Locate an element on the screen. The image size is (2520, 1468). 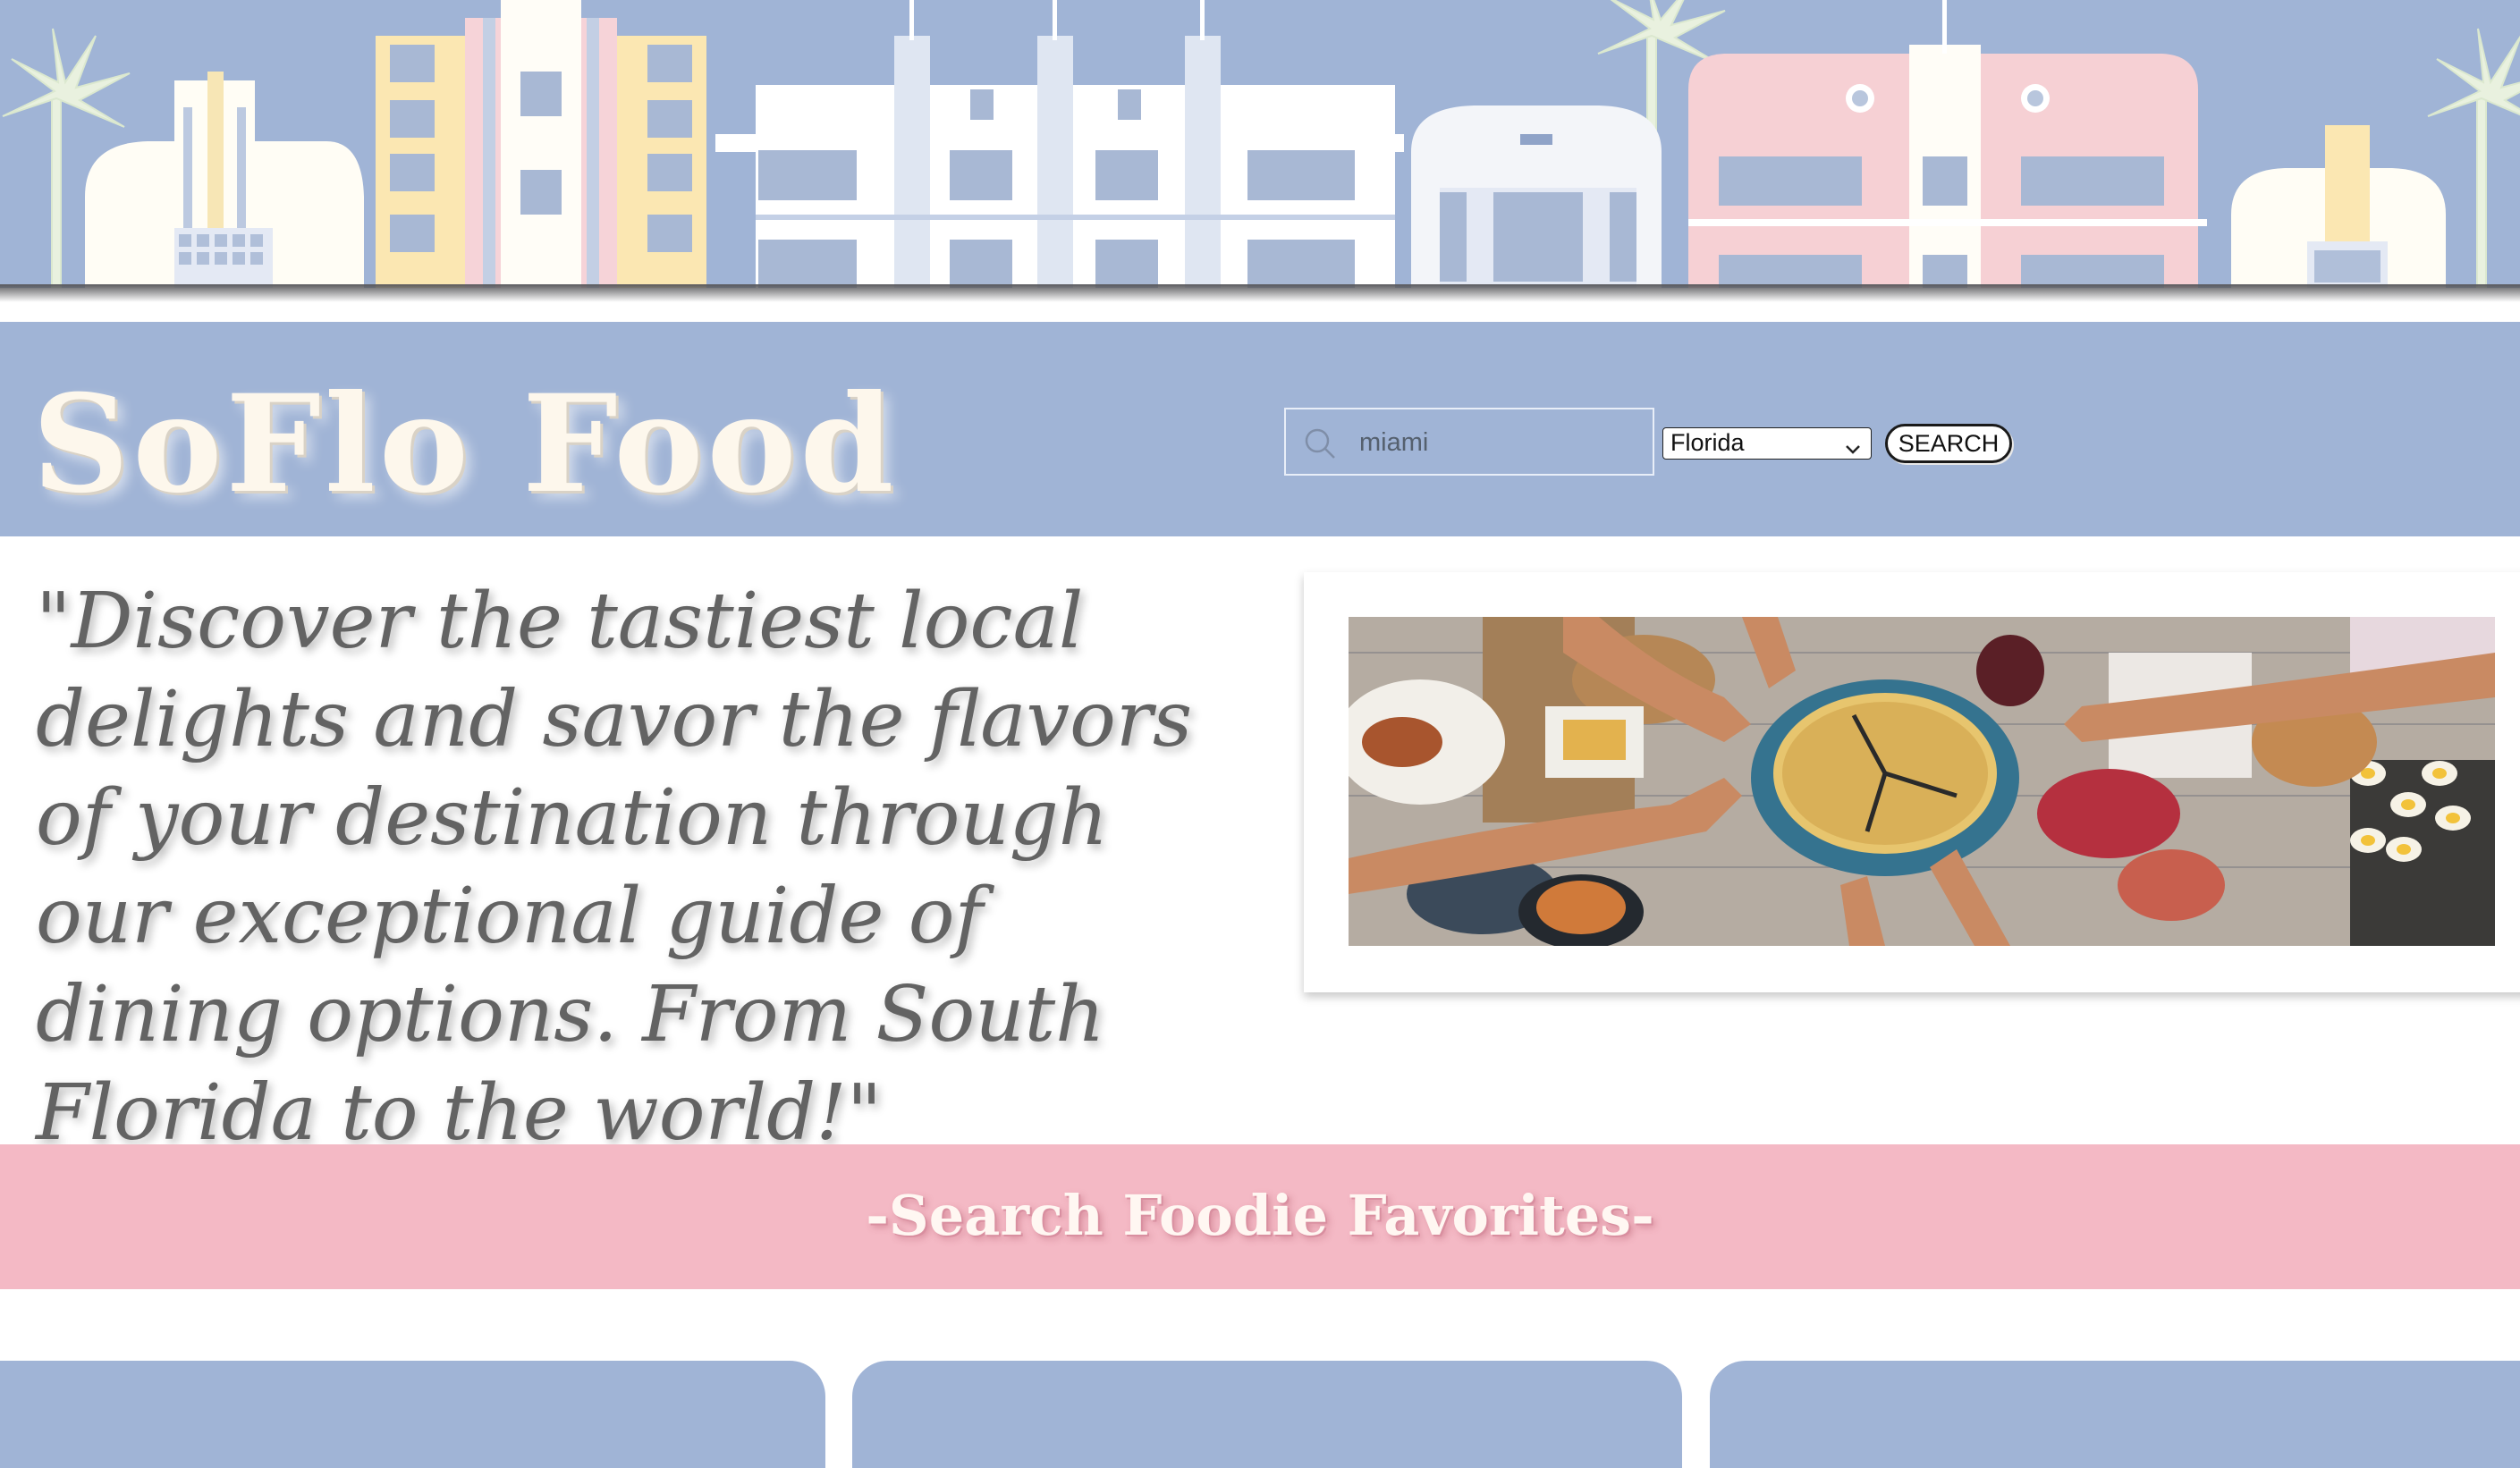
search-button: SEARCH is located at coordinates (1948, 443).